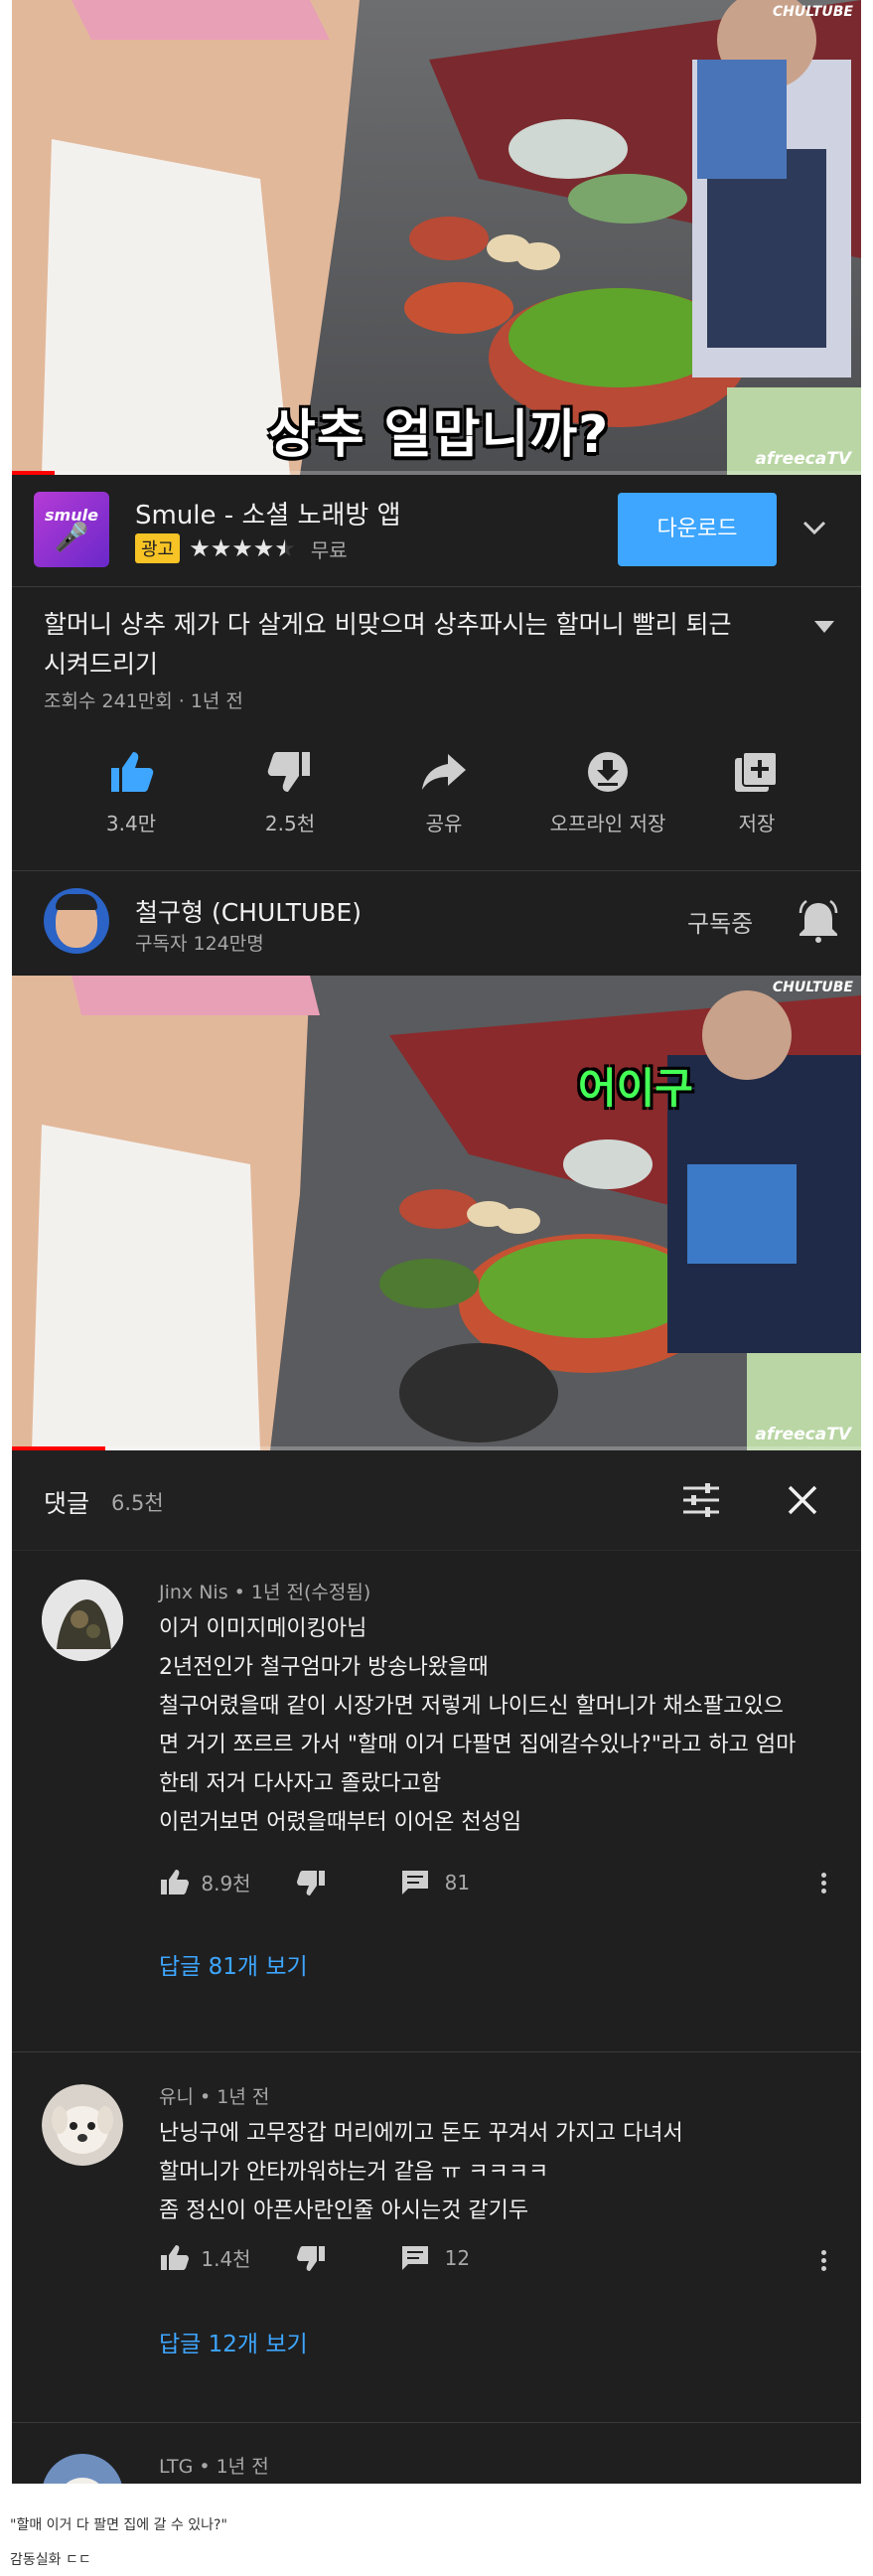  I want to click on subscribed-button: 구독중, so click(720, 921).